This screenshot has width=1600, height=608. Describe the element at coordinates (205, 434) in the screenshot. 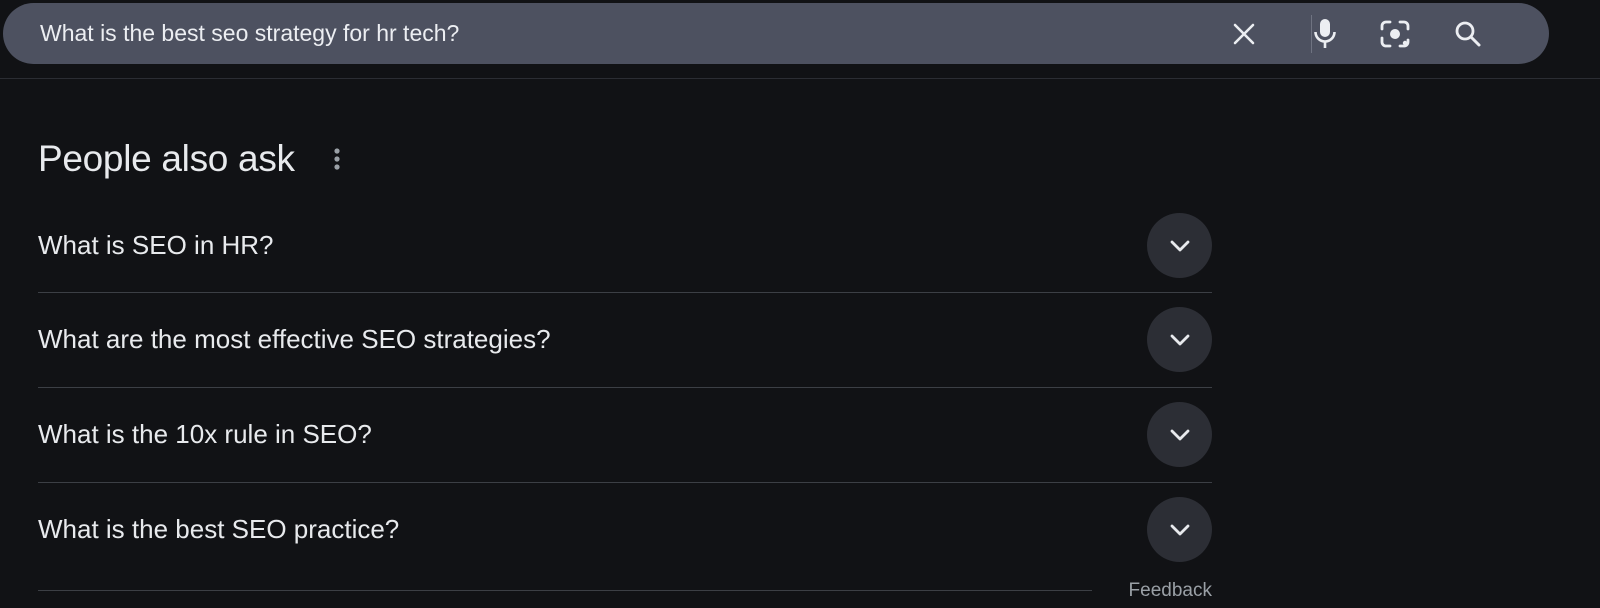

I see `paa-question-text: What is the 10x rule in SEO?` at that location.